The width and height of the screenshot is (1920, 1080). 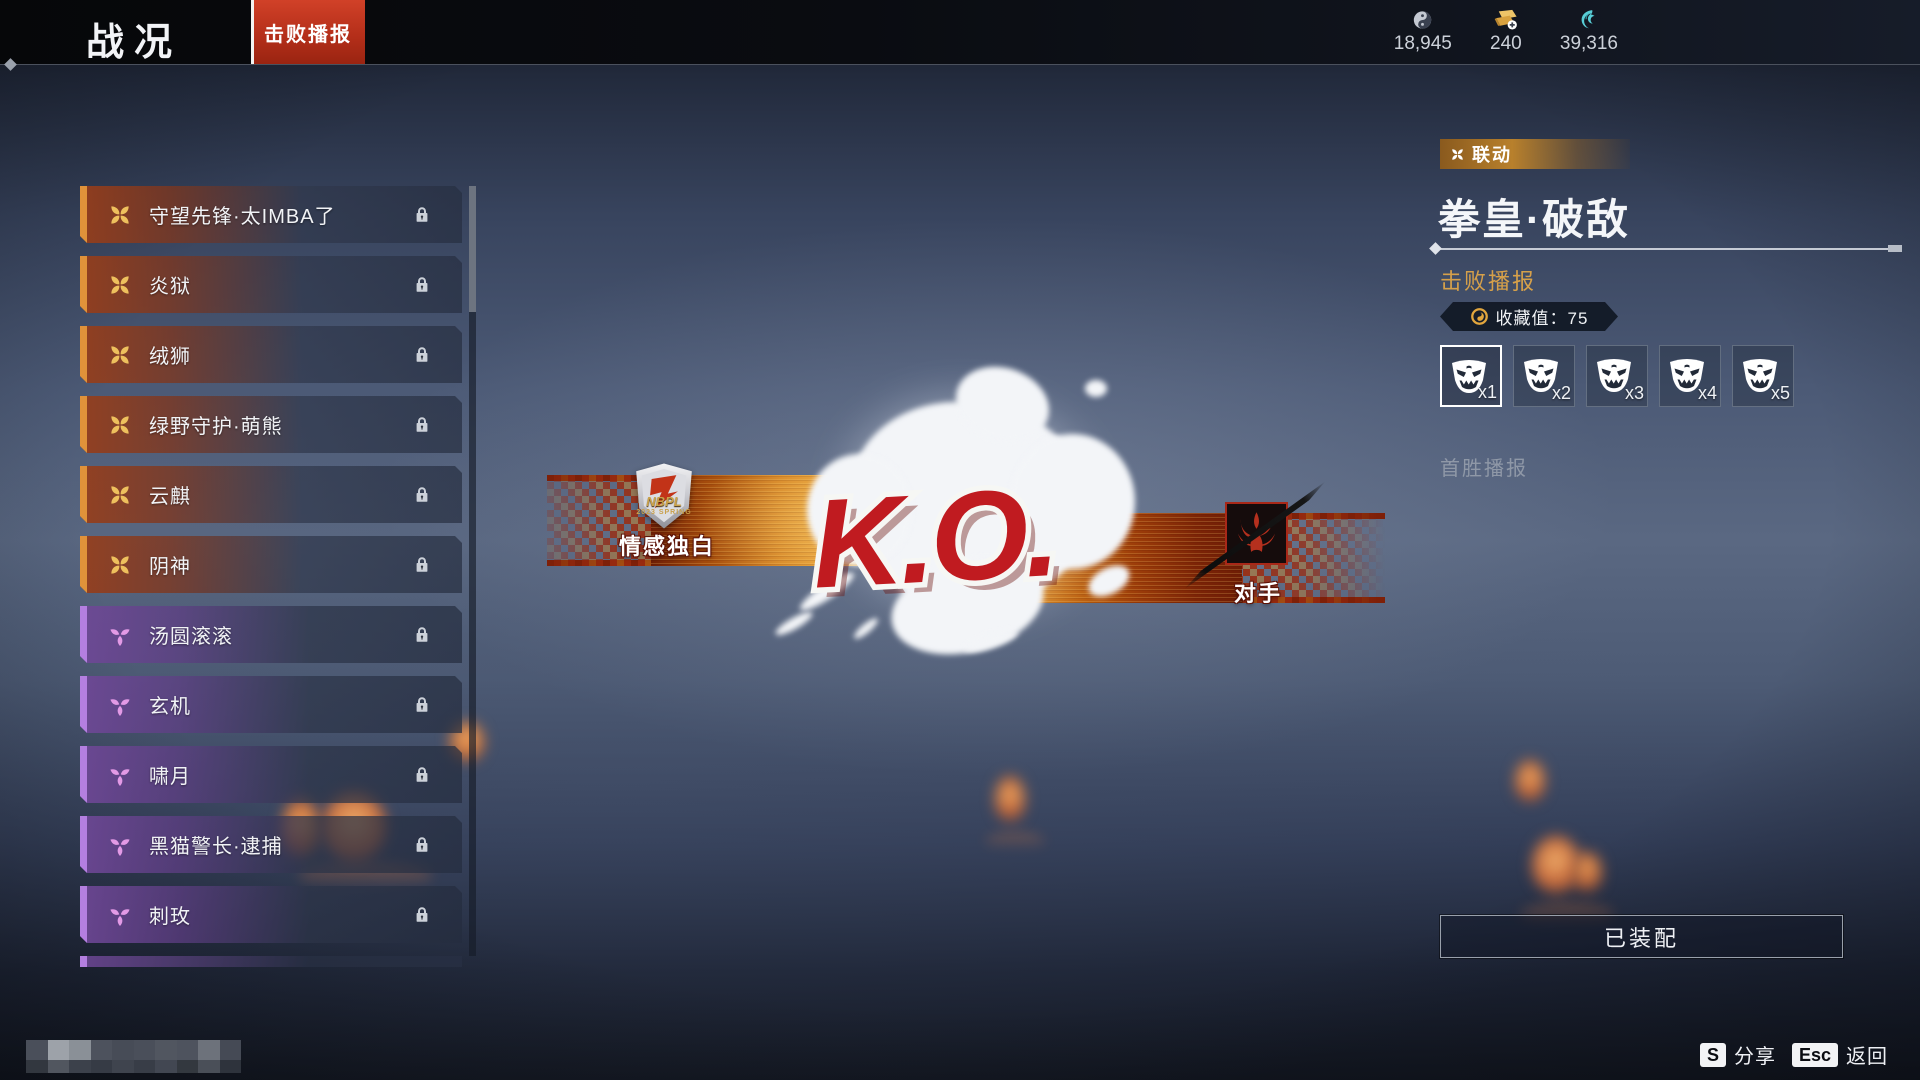 What do you see at coordinates (664, 512) in the screenshot?
I see `badge-text-bottom: 2023 SPRING` at bounding box center [664, 512].